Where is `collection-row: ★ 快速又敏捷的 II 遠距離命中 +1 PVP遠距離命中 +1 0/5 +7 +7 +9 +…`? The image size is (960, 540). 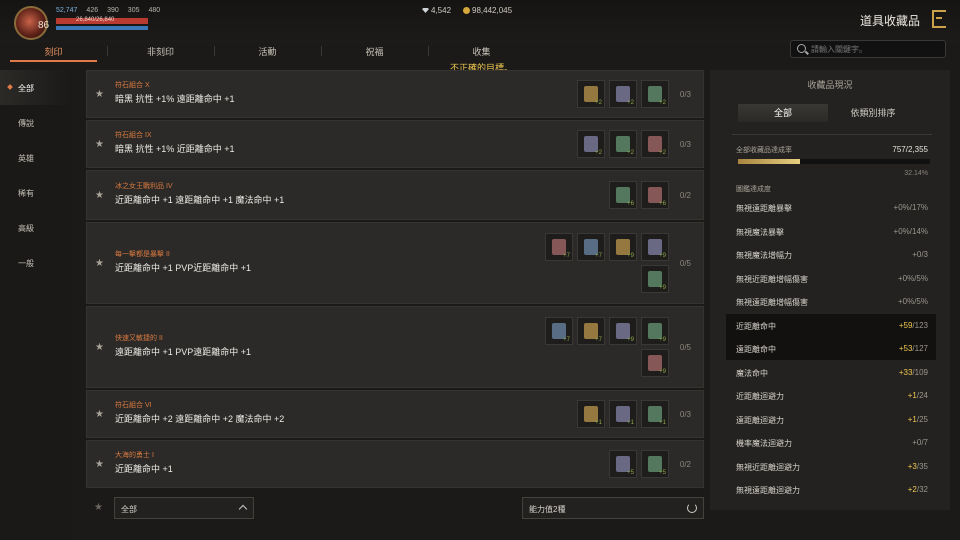 collection-row: ★ 快速又敏捷的 II 遠距離命中 +1 PVP遠距離命中 +1 0/5 +7 +7 +9 +… is located at coordinates (395, 347).